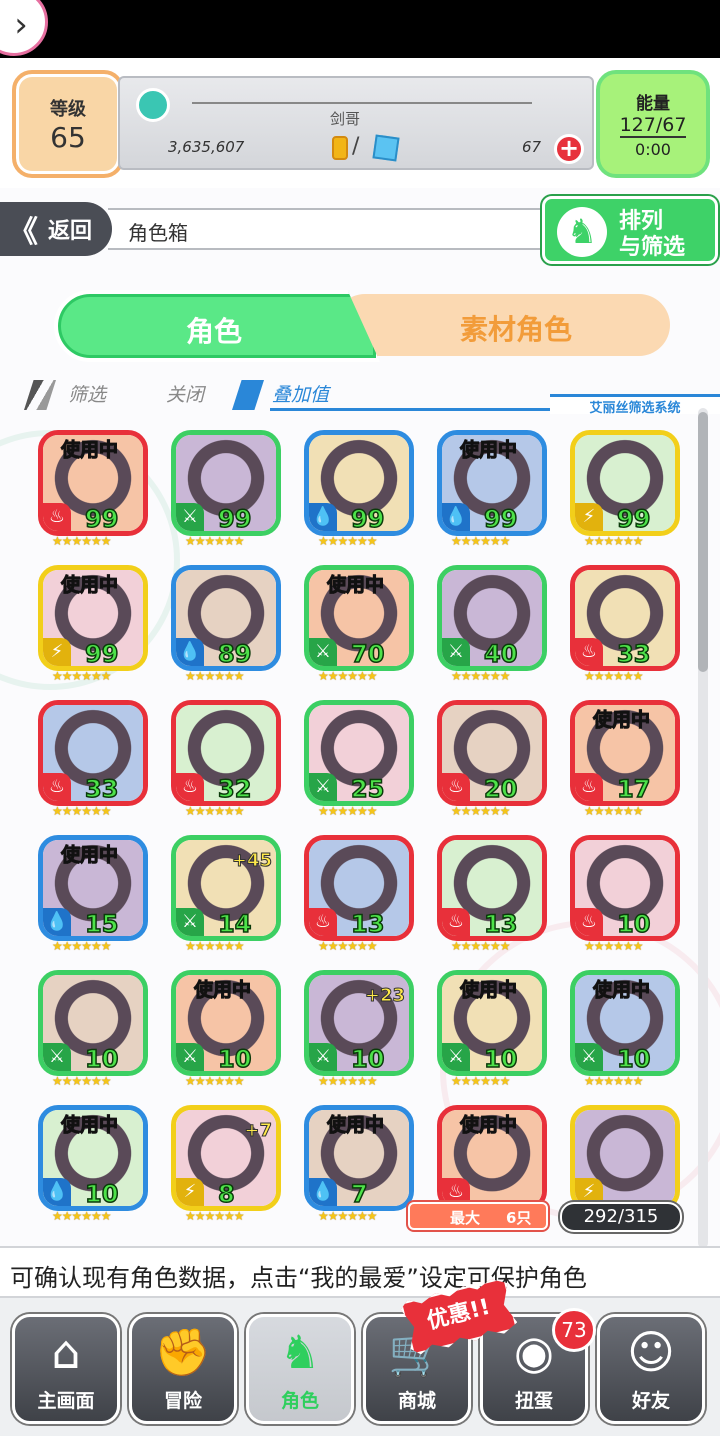 Image resolution: width=720 pixels, height=1436 pixels. Describe the element at coordinates (703, 542) in the screenshot. I see `scrollbar-thumb` at that location.